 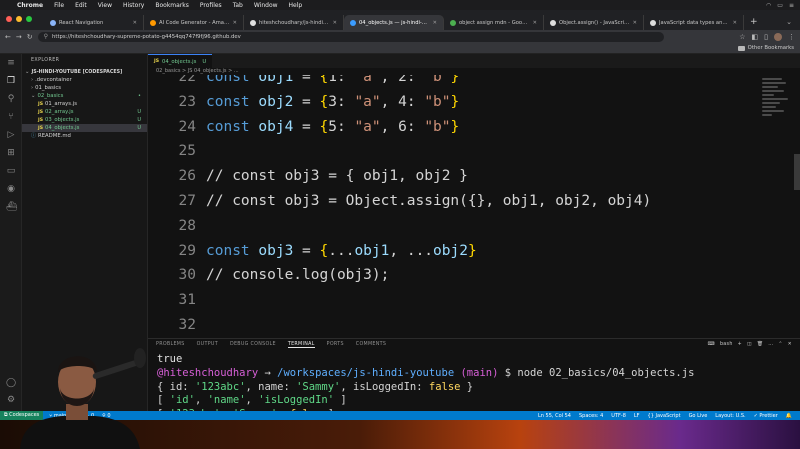 I want to click on extensions-icon: ◧, so click(x=755, y=37).